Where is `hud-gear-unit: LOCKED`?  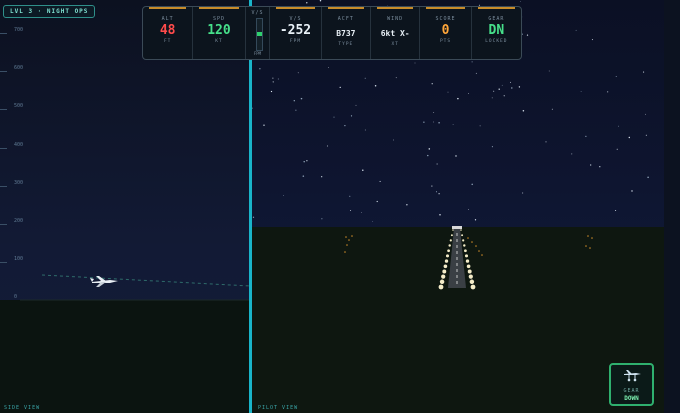
hud-gear-unit: LOCKED is located at coordinates (496, 41).